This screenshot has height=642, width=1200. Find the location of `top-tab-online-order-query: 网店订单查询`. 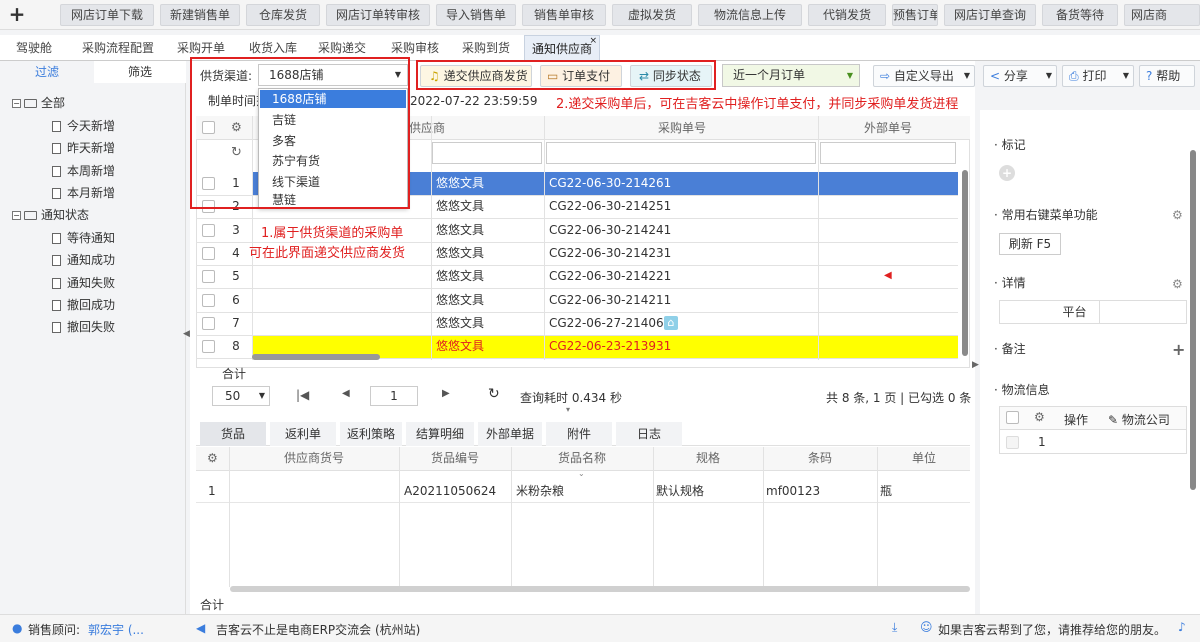

top-tab-online-order-query: 网店订单查询 is located at coordinates (990, 15).